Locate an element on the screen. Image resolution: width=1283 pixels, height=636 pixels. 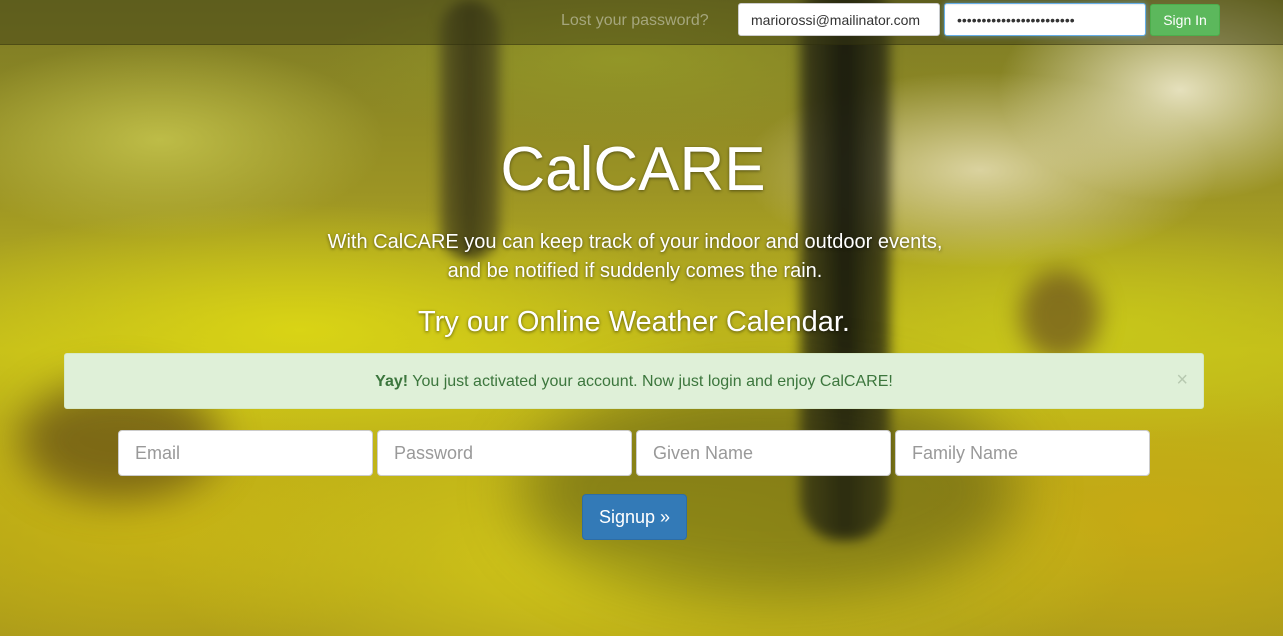
login-email-input is located at coordinates (839, 19).